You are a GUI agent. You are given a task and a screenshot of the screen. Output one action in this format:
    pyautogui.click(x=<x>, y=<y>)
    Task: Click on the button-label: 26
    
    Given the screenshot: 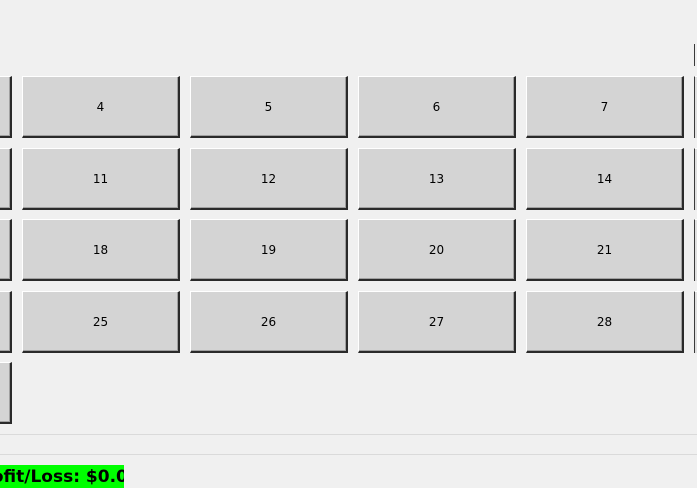 What is the action you would take?
    pyautogui.click(x=268, y=321)
    